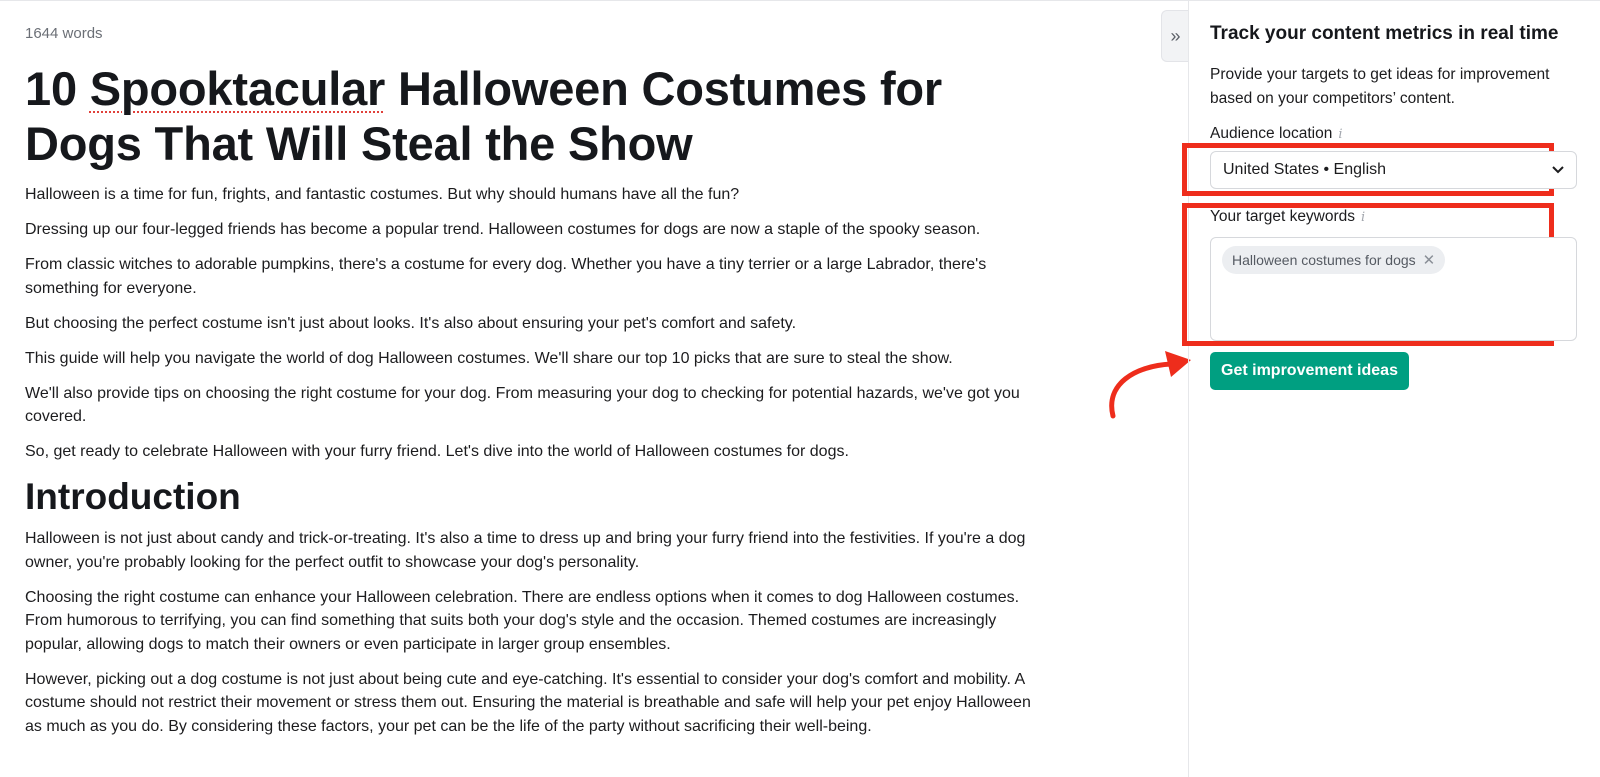 This screenshot has width=1600, height=777. I want to click on target-keywords-input: Halloween costumes for dogs ✕, so click(1393, 289).